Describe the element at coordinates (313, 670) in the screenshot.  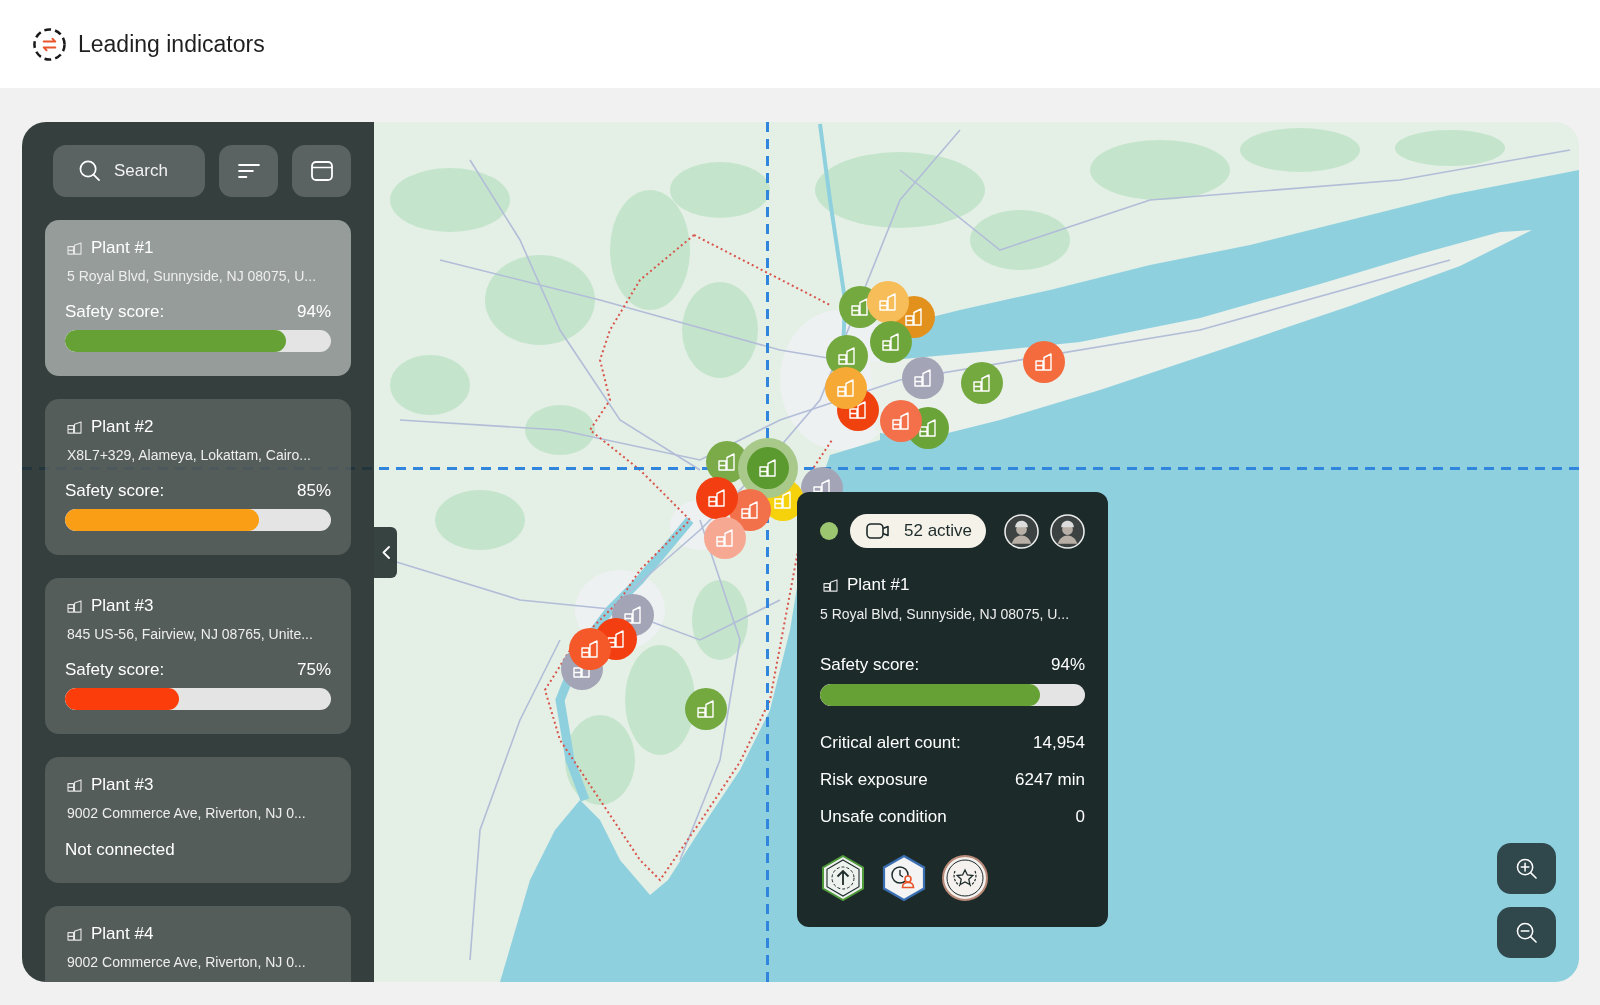
I see `score-value: 75%` at that location.